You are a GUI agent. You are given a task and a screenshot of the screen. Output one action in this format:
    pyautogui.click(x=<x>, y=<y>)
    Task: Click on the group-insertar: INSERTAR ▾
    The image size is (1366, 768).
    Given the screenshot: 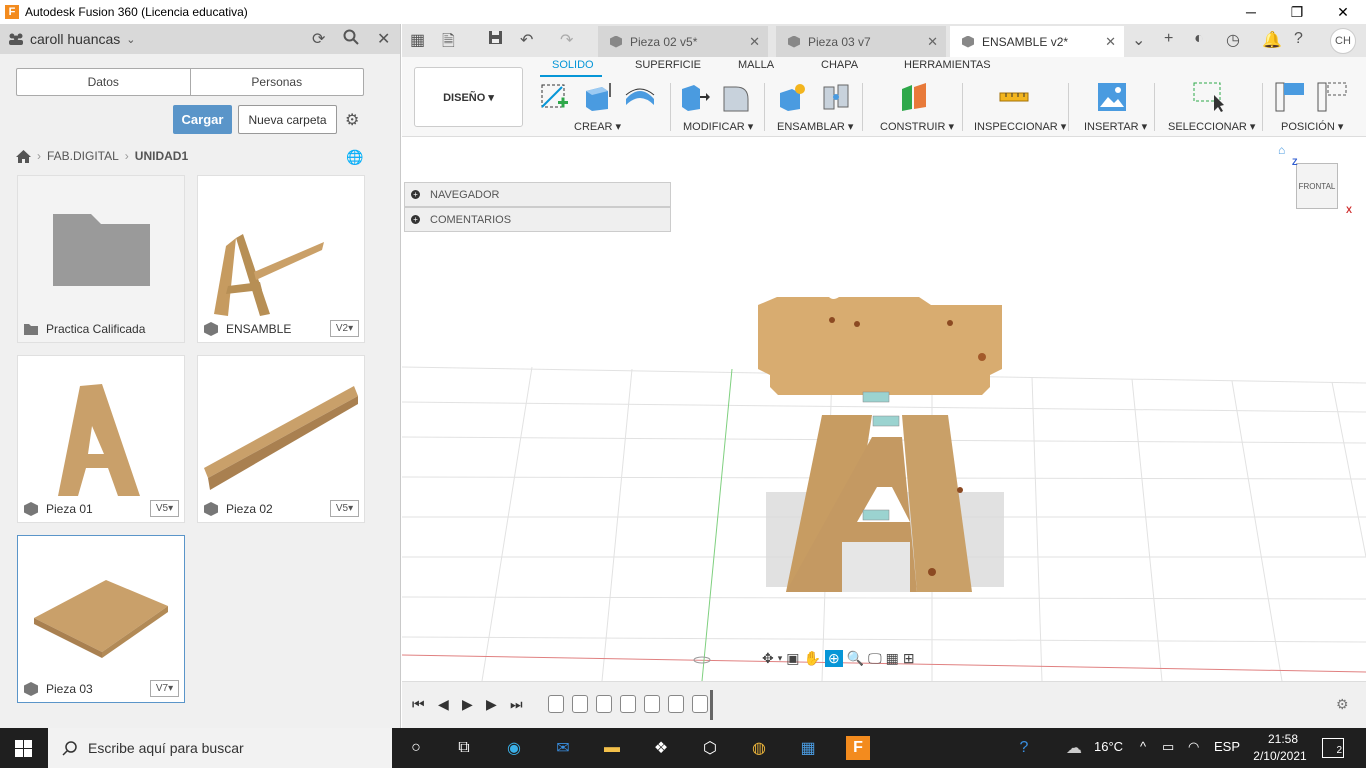 What is the action you would take?
    pyautogui.click(x=1115, y=126)
    